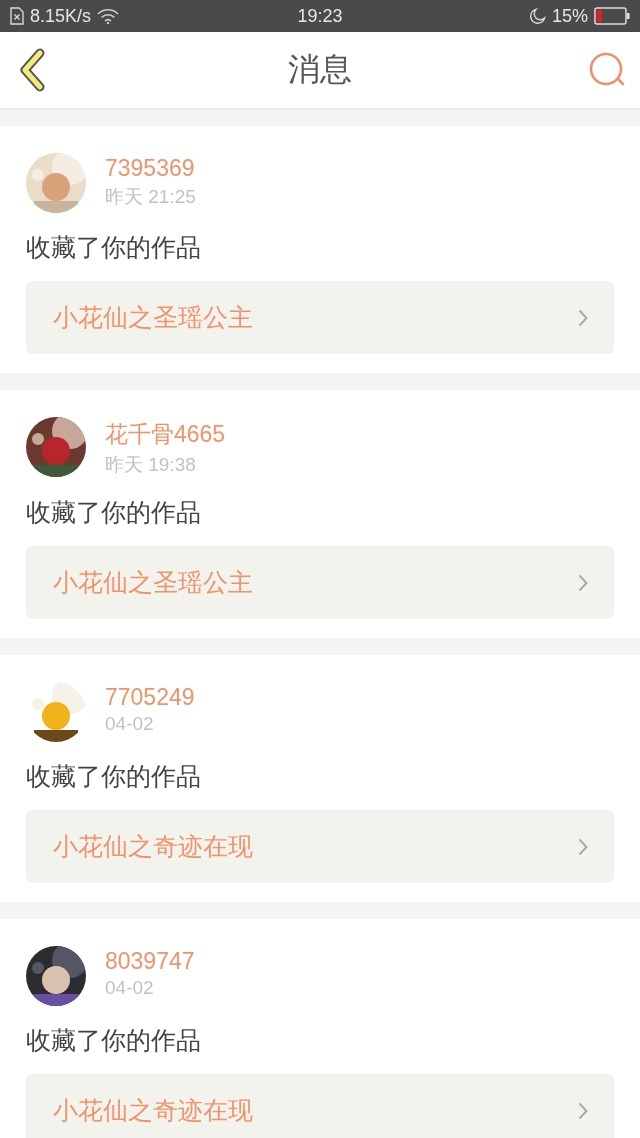 The height and width of the screenshot is (1138, 640). What do you see at coordinates (151, 465) in the screenshot?
I see `timestamp: 昨天 19:38` at bounding box center [151, 465].